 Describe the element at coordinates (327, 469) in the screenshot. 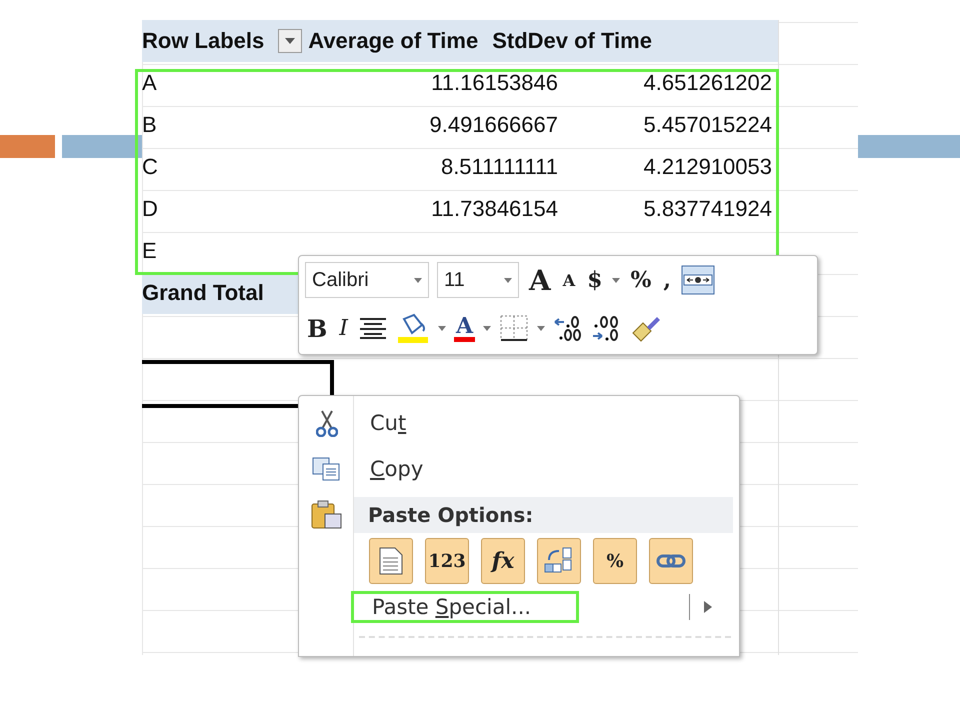

I see `copy-icon` at that location.